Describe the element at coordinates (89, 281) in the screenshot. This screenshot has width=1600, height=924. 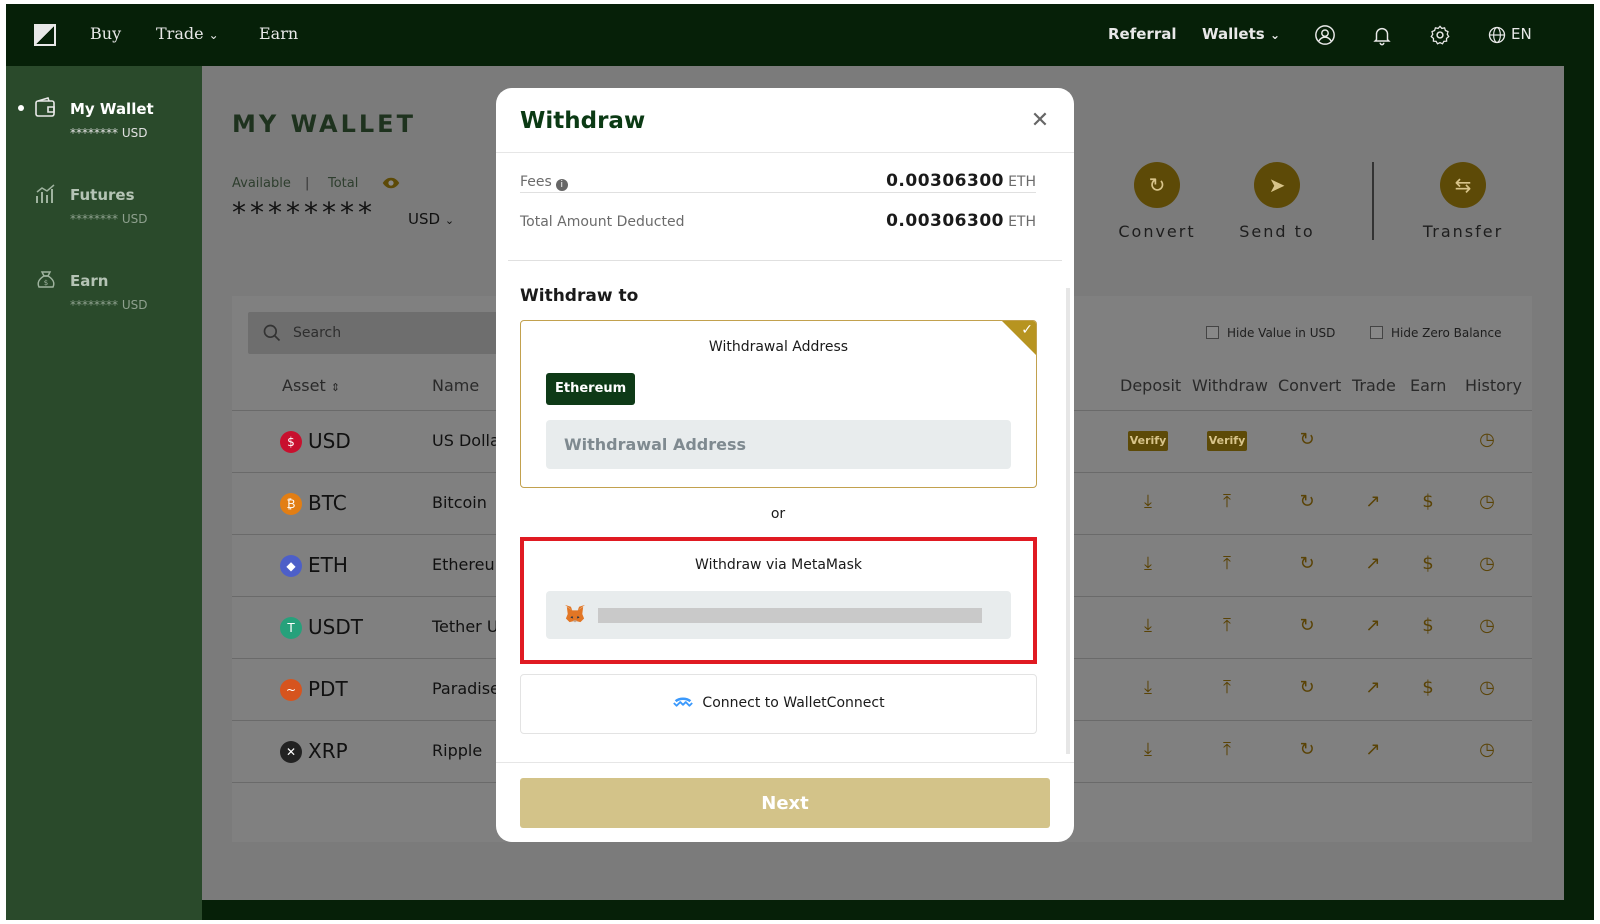
I see `sidebar-item-label: Earn` at that location.